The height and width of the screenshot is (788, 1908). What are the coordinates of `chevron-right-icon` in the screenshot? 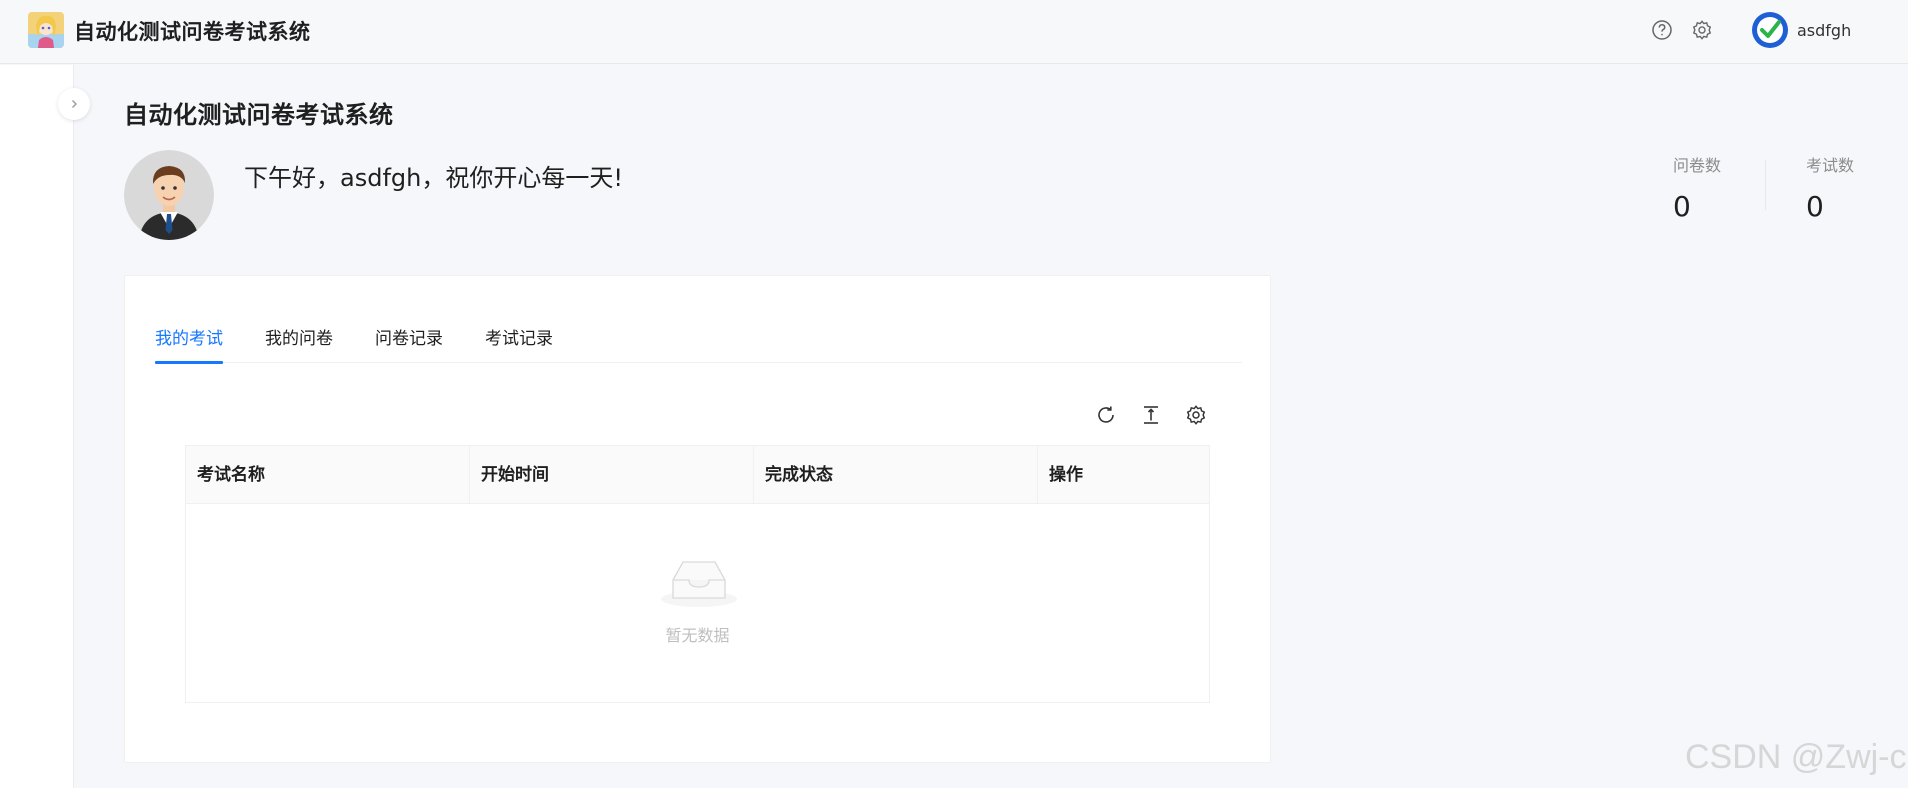 It's located at (74, 104).